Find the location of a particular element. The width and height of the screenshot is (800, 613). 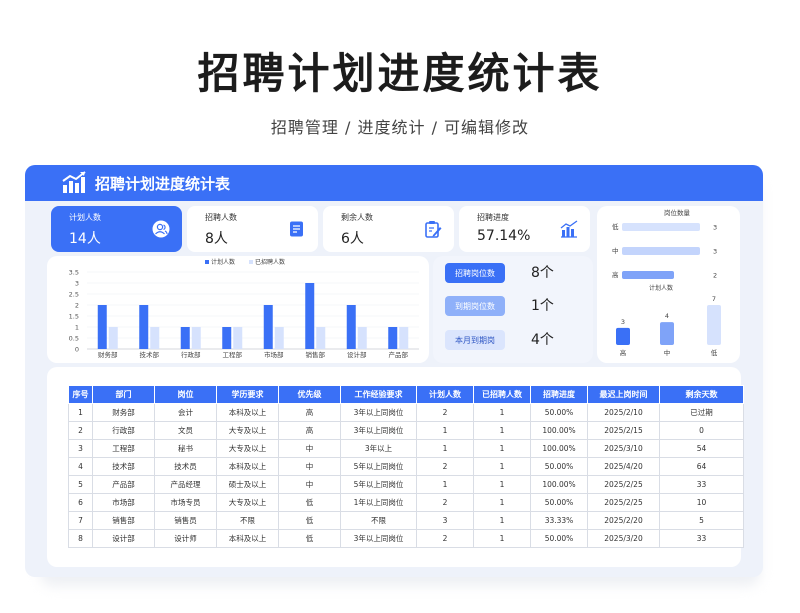

table-row: 1 财务部 会计 本科及以上高 3年以上同岗位 2 1 50.00% 2025/2/10 已过期 is located at coordinates (406, 412).